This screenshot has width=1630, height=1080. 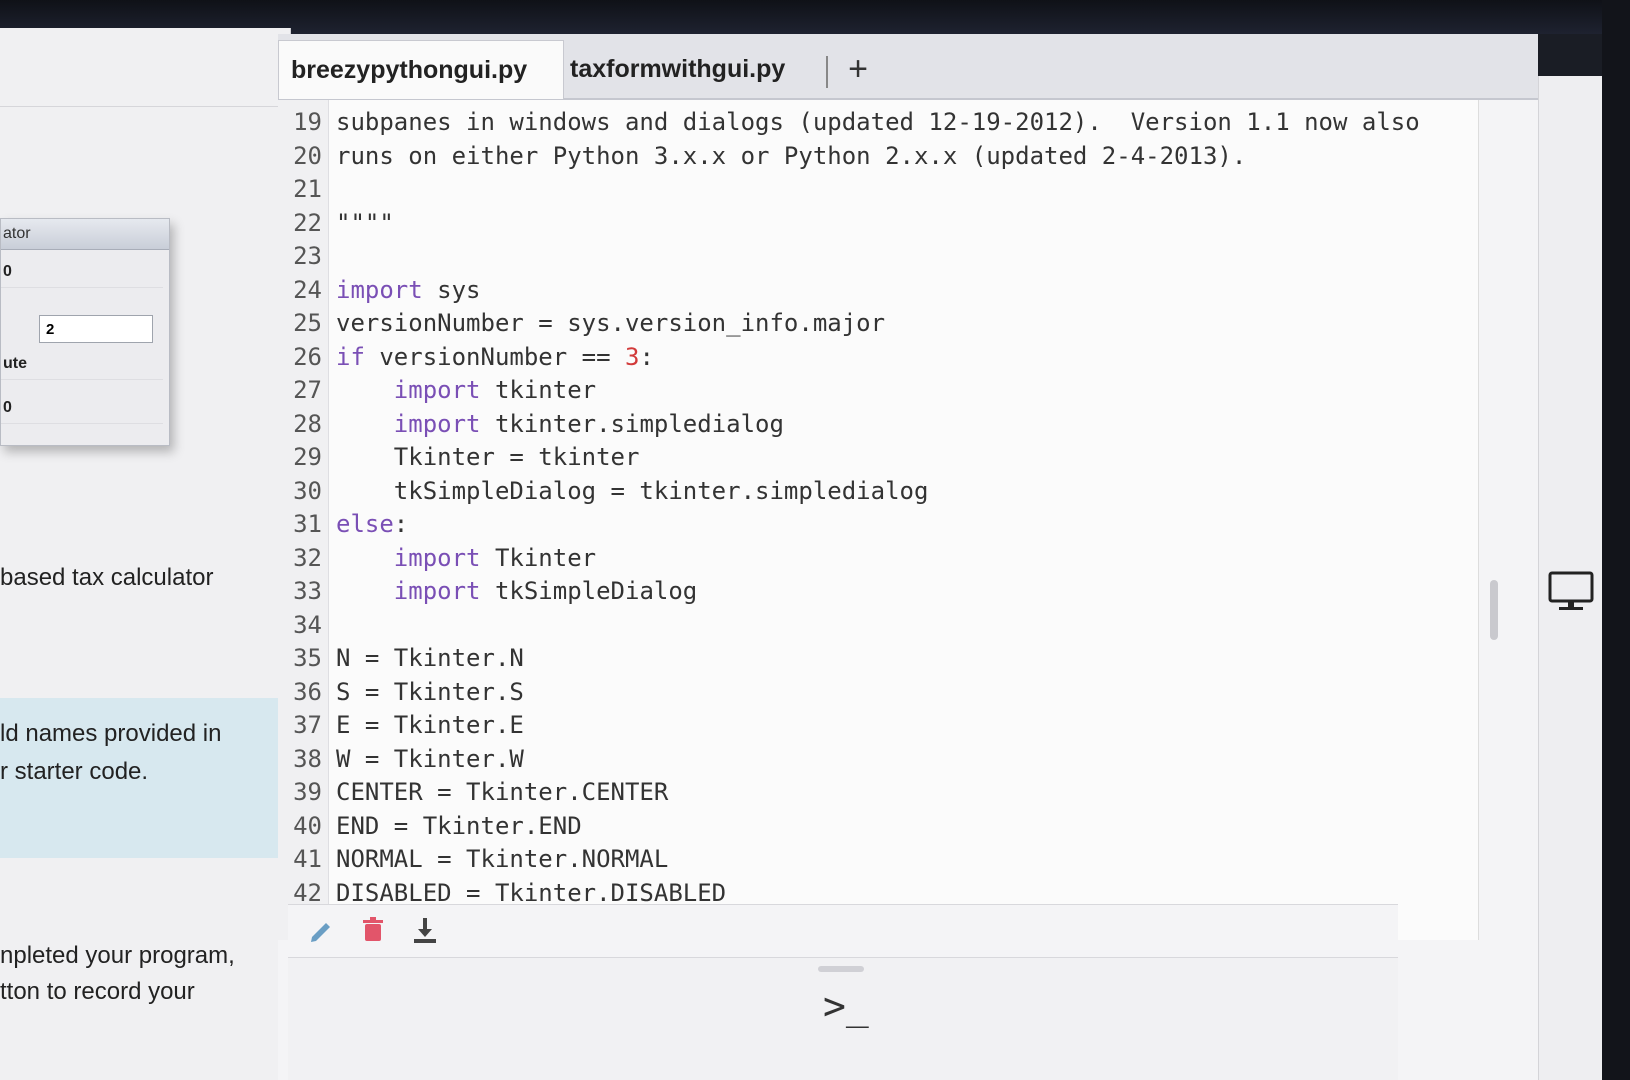 I want to click on line-number: 36, so click(x=307, y=691).